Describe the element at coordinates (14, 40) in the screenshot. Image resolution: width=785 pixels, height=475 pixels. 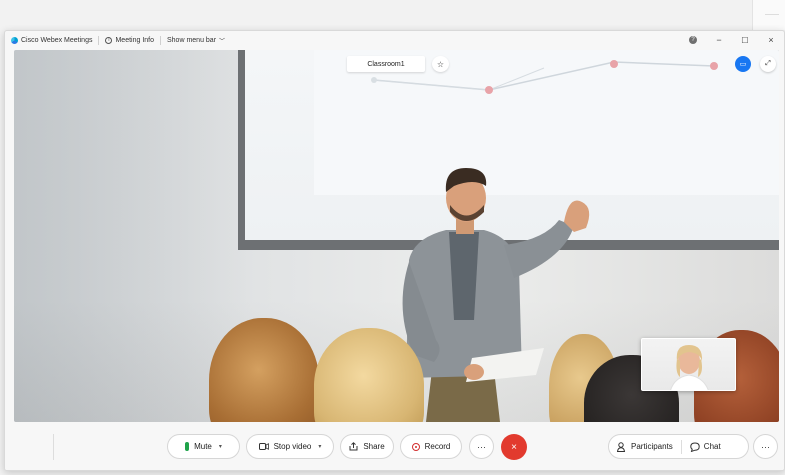
I see `webex-logo-icon` at that location.